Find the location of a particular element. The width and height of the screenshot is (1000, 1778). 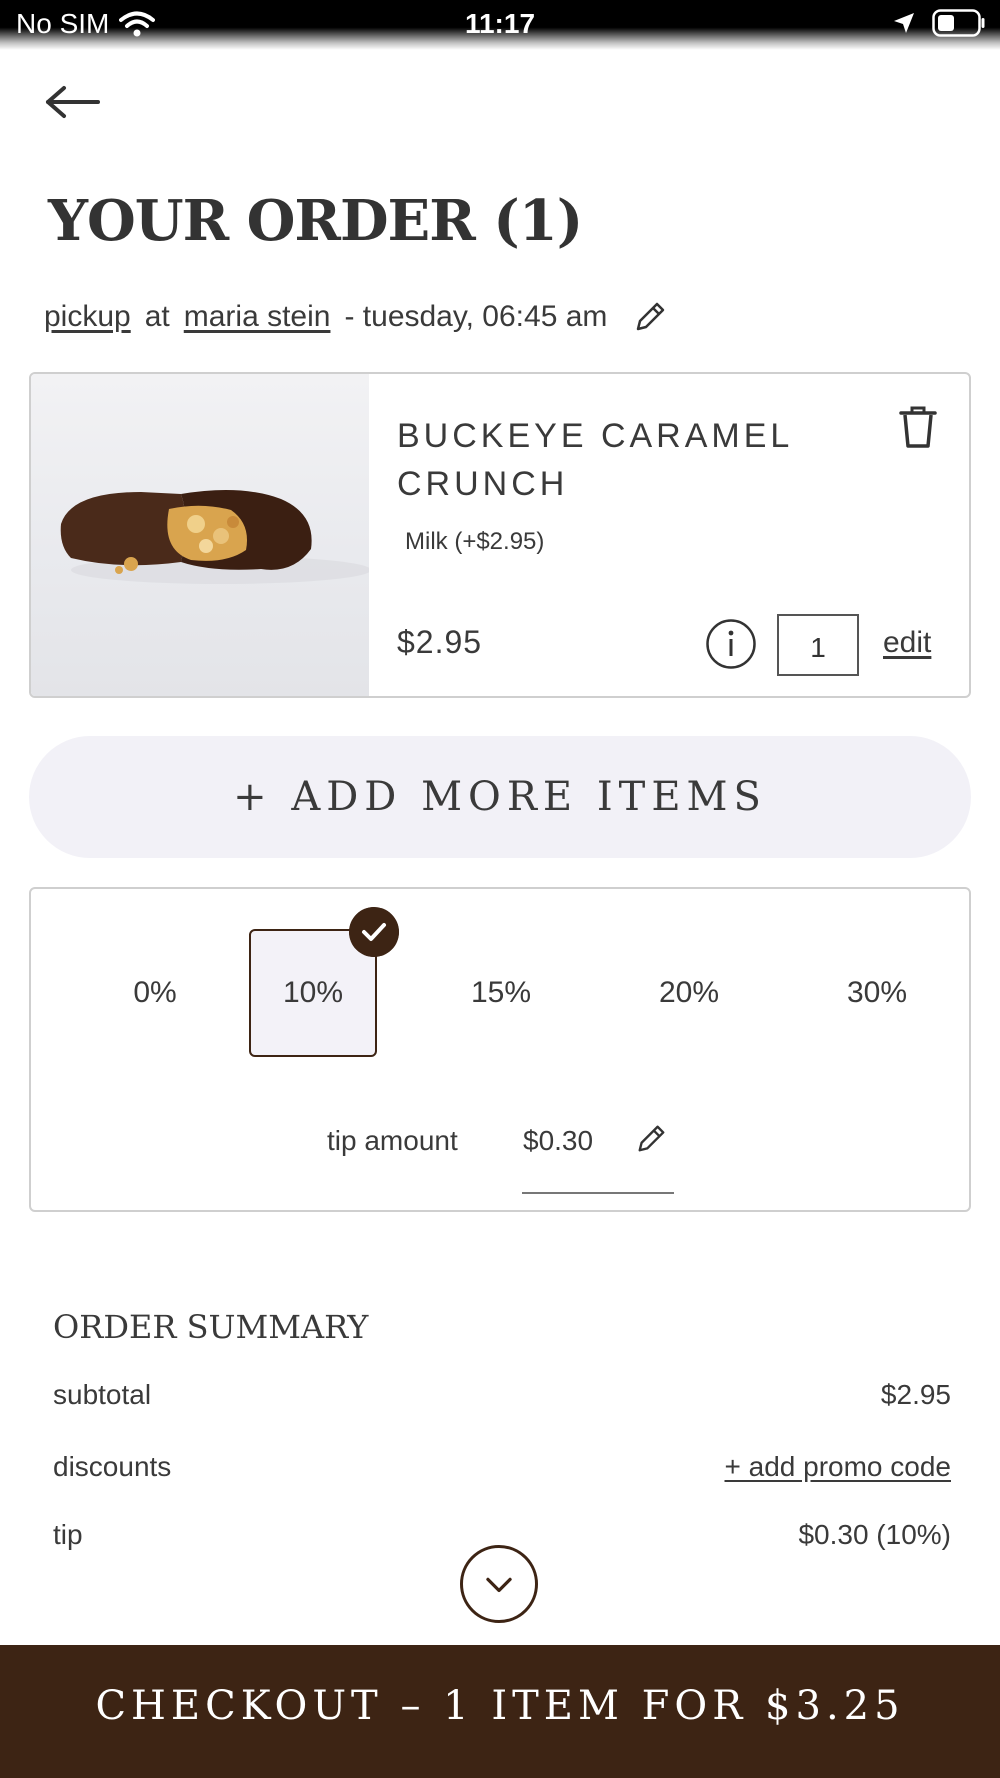

subtotal-value: $2.95 is located at coordinates (915, 1394).